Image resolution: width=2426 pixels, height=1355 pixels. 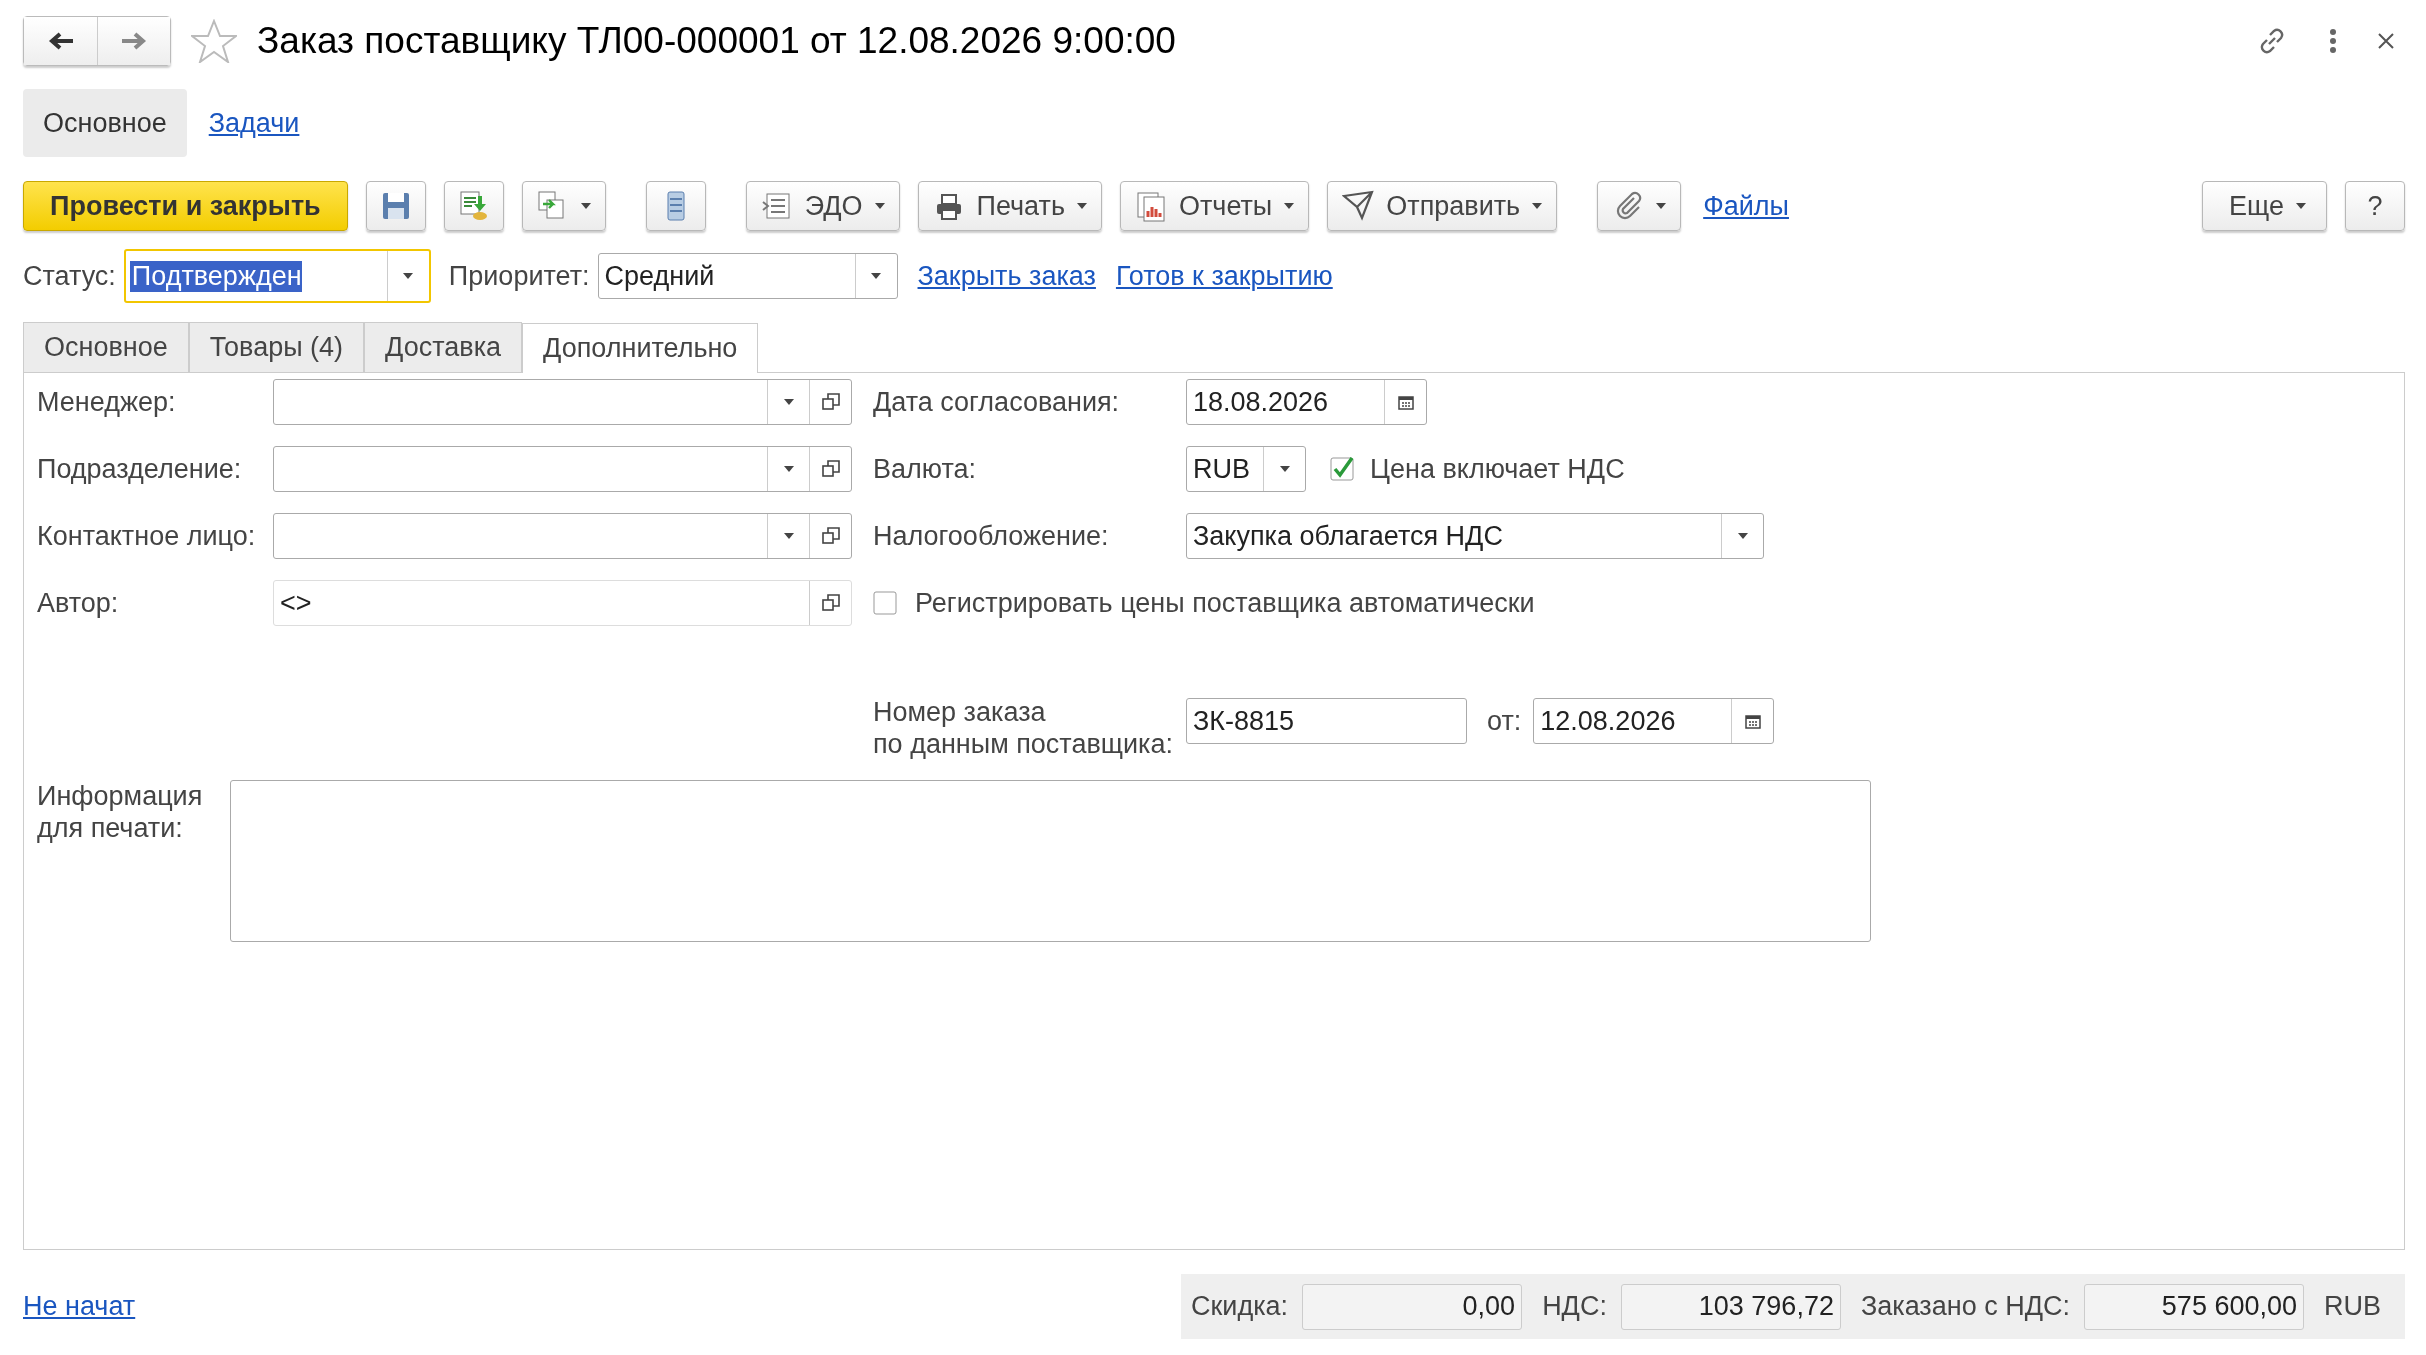 I want to click on menu-button: ЭДО, so click(x=822, y=206).